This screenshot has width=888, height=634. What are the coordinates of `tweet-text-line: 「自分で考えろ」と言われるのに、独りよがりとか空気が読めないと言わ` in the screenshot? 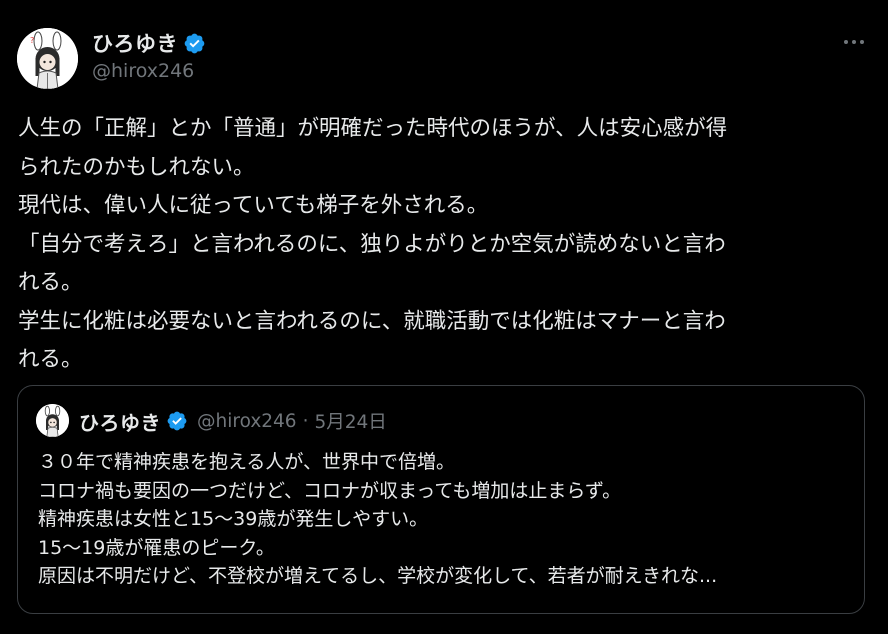 It's located at (372, 244).